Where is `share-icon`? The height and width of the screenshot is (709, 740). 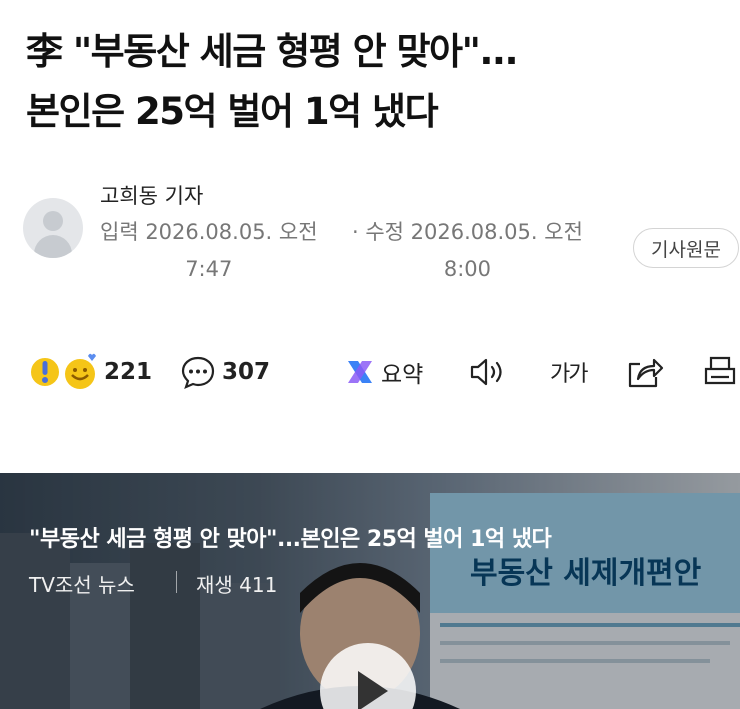
share-icon is located at coordinates (646, 373).